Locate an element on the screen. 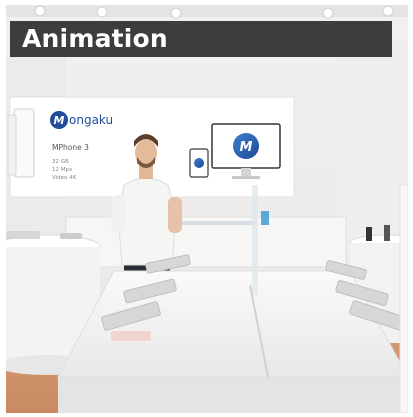 This screenshot has width=413, height=417. product-name: MPhone 3 is located at coordinates (70, 147).